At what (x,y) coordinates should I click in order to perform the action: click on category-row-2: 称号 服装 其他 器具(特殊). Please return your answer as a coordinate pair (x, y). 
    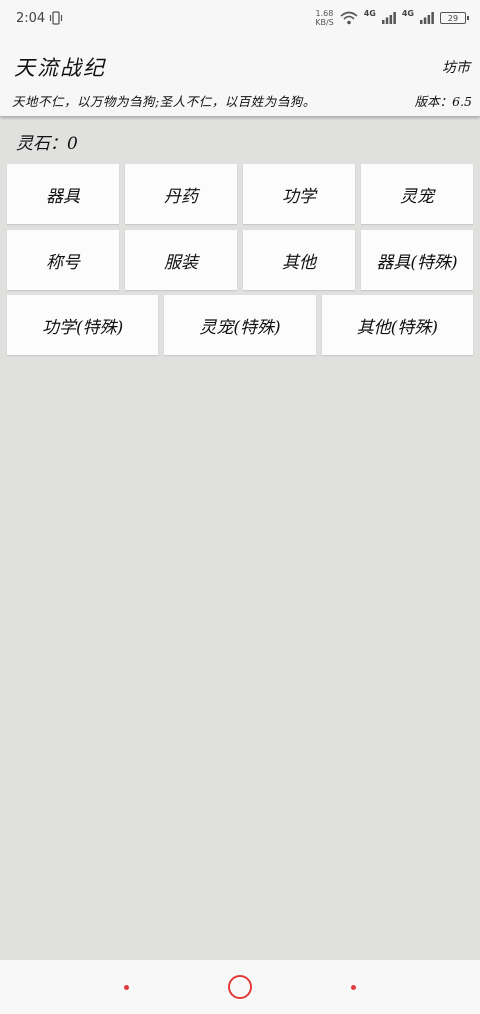
    Looking at the image, I should click on (240, 260).